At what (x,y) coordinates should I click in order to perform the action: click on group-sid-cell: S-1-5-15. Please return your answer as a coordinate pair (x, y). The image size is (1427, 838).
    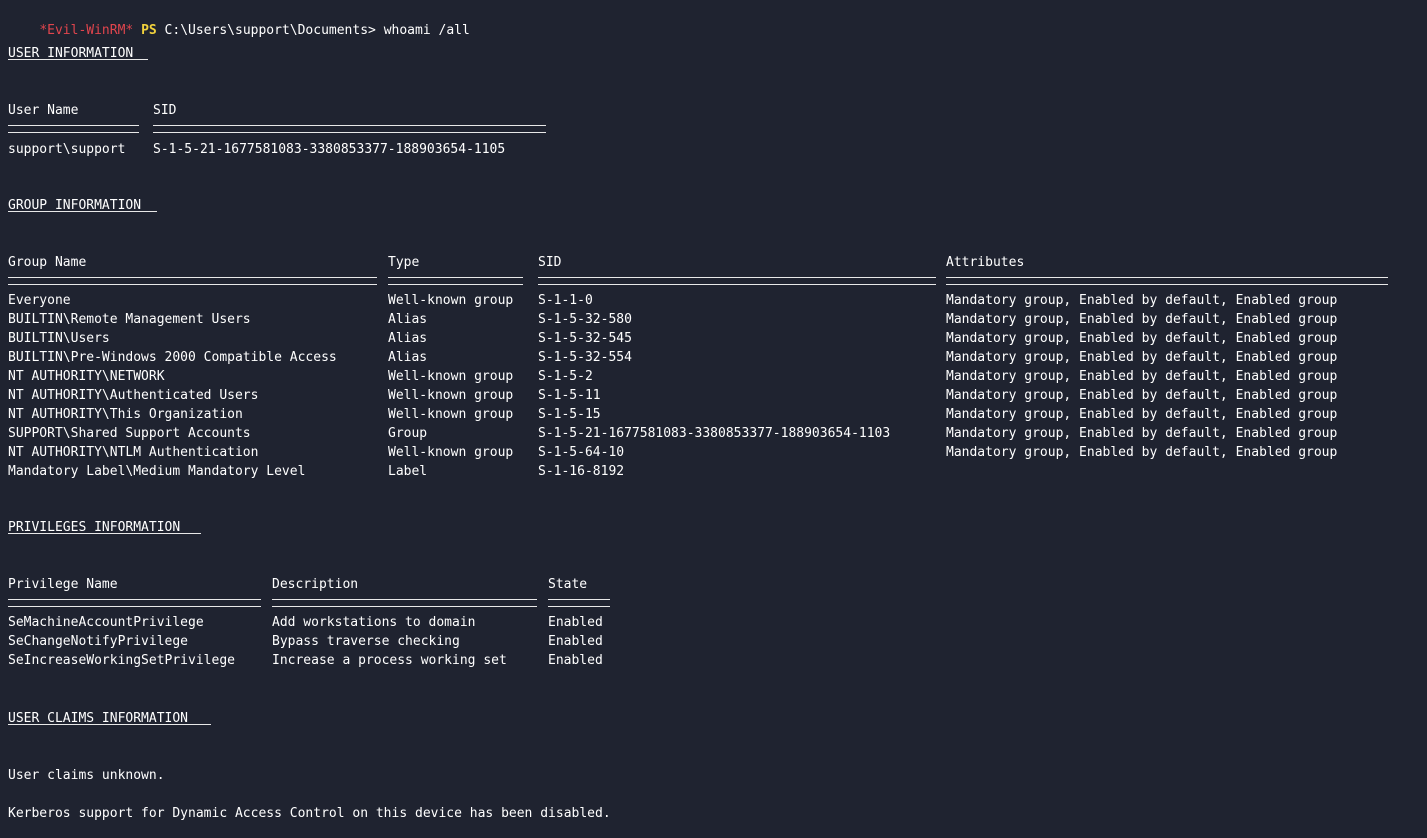
    Looking at the image, I should click on (569, 414).